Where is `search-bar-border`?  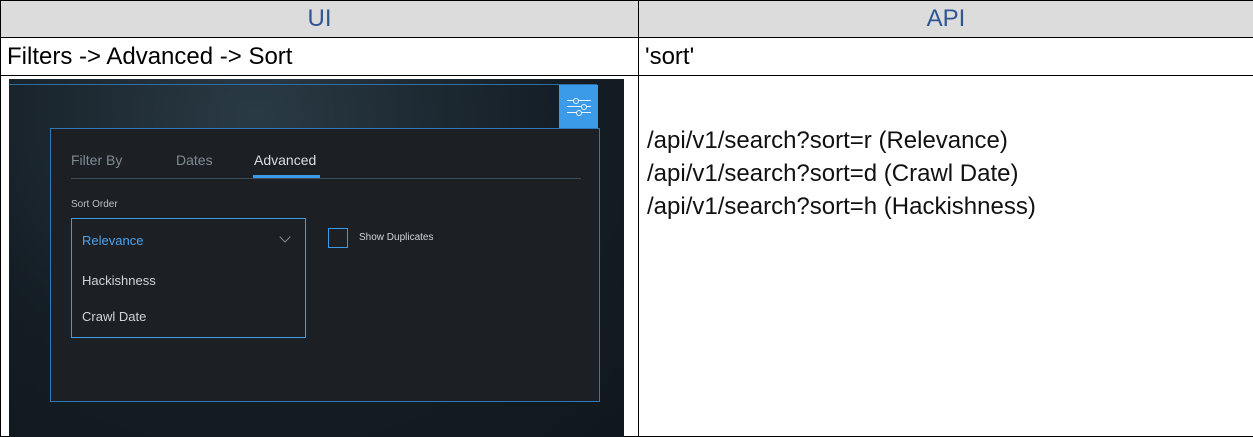 search-bar-border is located at coordinates (303, 84).